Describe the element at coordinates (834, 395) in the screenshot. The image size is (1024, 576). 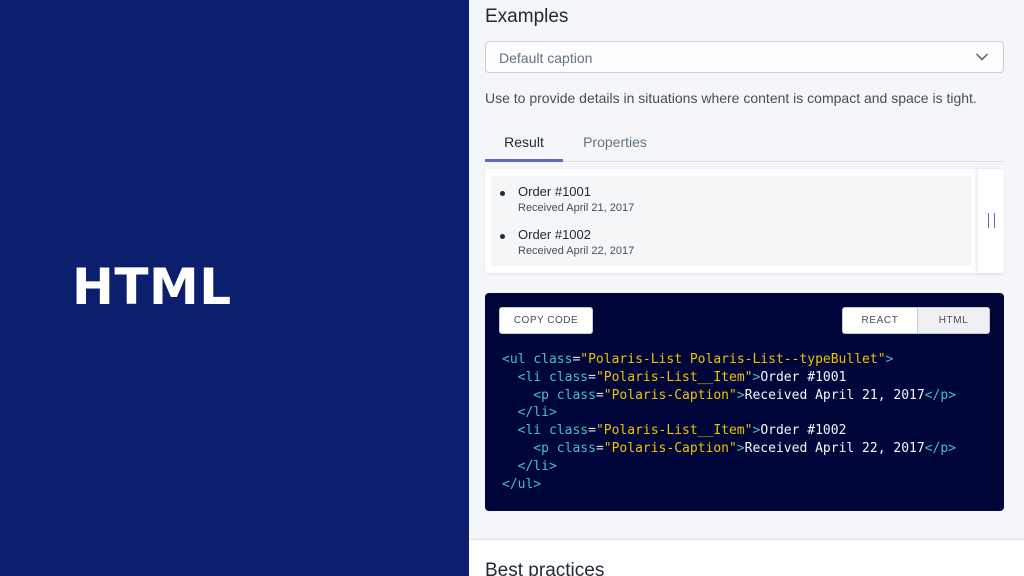
I see `code-text: Received April 21, 2017` at that location.